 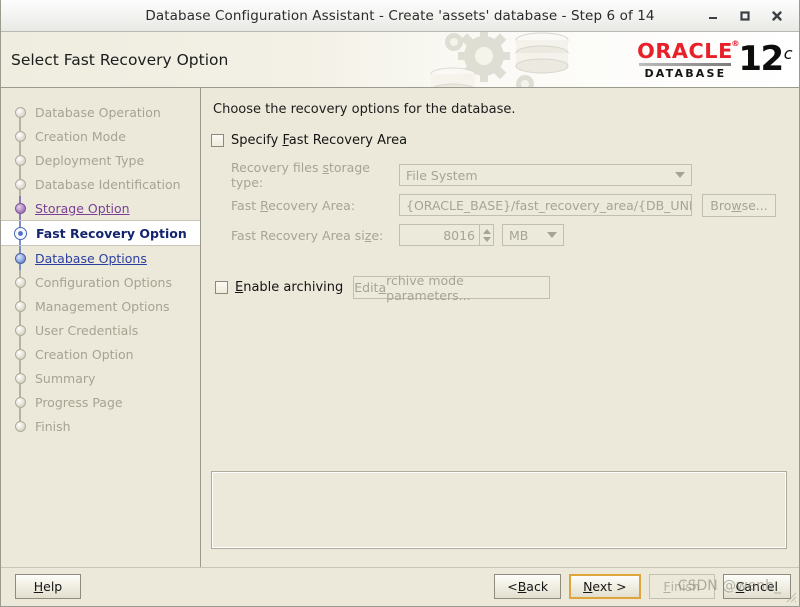 I want to click on fra-size-row: Fast Recovery Area size: 8016 MB, so click(x=509, y=235).